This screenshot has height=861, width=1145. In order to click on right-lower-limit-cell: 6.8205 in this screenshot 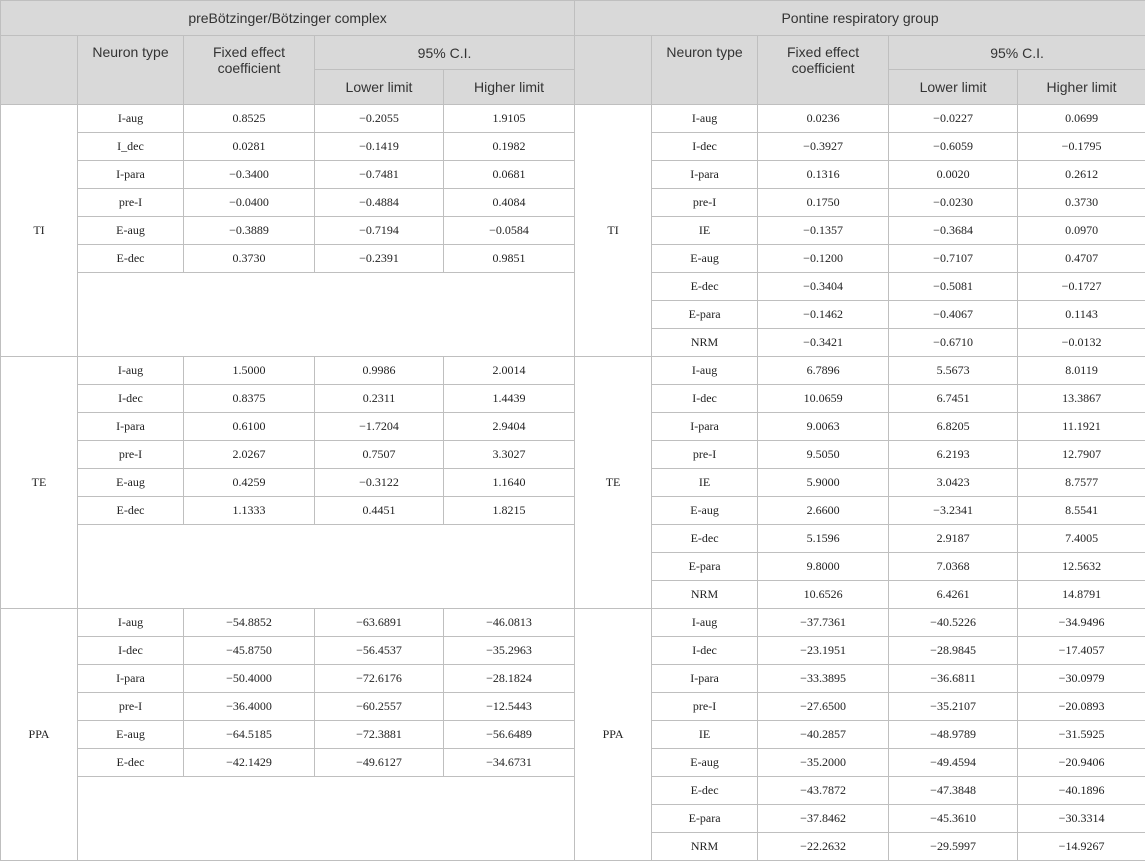, I will do `click(953, 426)`.